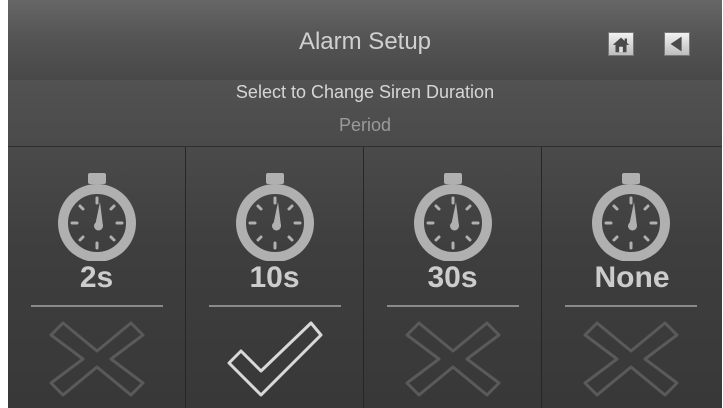 The width and height of the screenshot is (723, 408). What do you see at coordinates (275, 359) in the screenshot?
I see `checkmark-icon` at bounding box center [275, 359].